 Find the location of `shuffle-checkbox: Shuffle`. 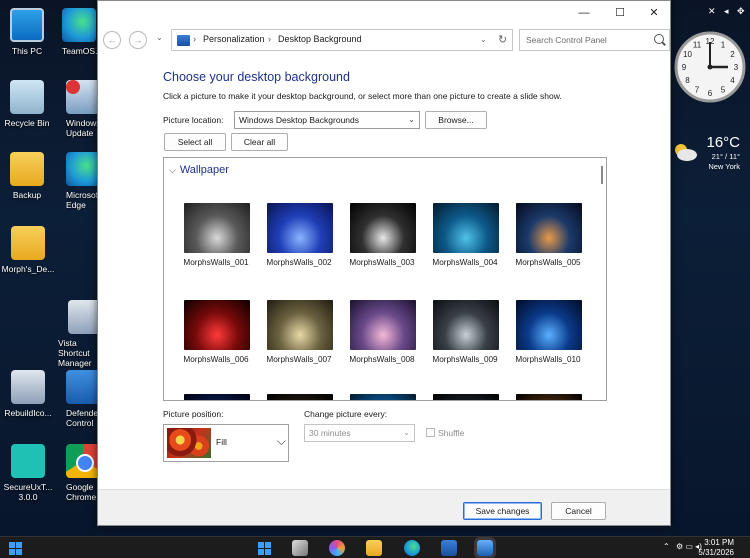

shuffle-checkbox: Shuffle is located at coordinates (445, 433).